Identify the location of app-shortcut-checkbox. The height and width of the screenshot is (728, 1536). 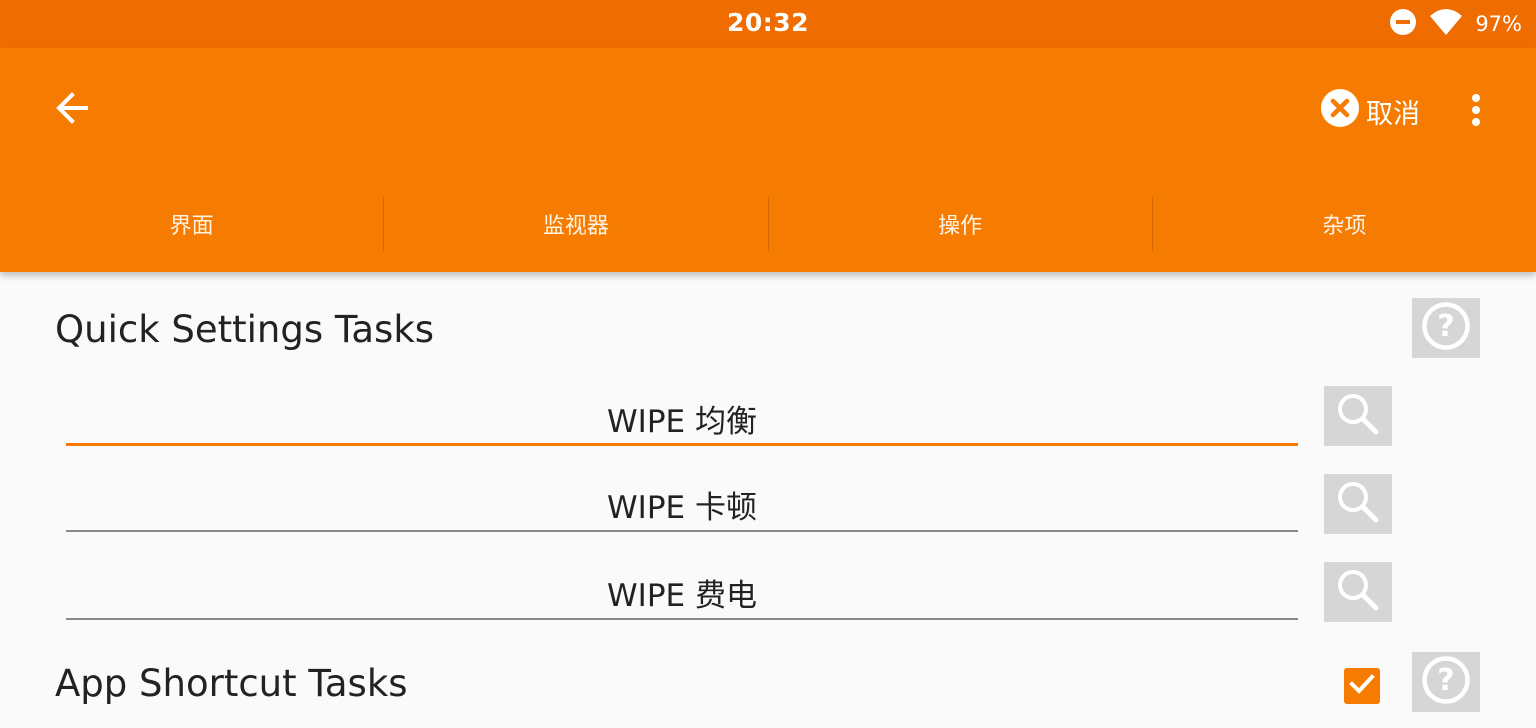
(1362, 686).